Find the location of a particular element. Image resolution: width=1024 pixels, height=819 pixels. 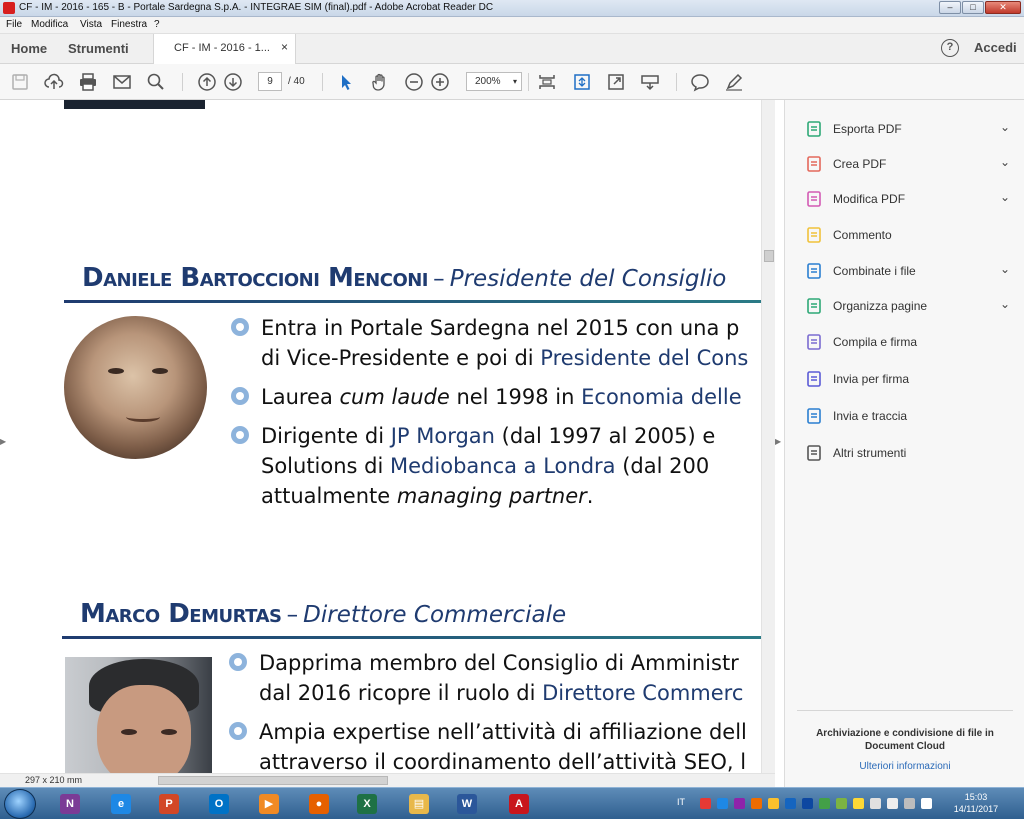

print-icon is located at coordinates (88, 82).